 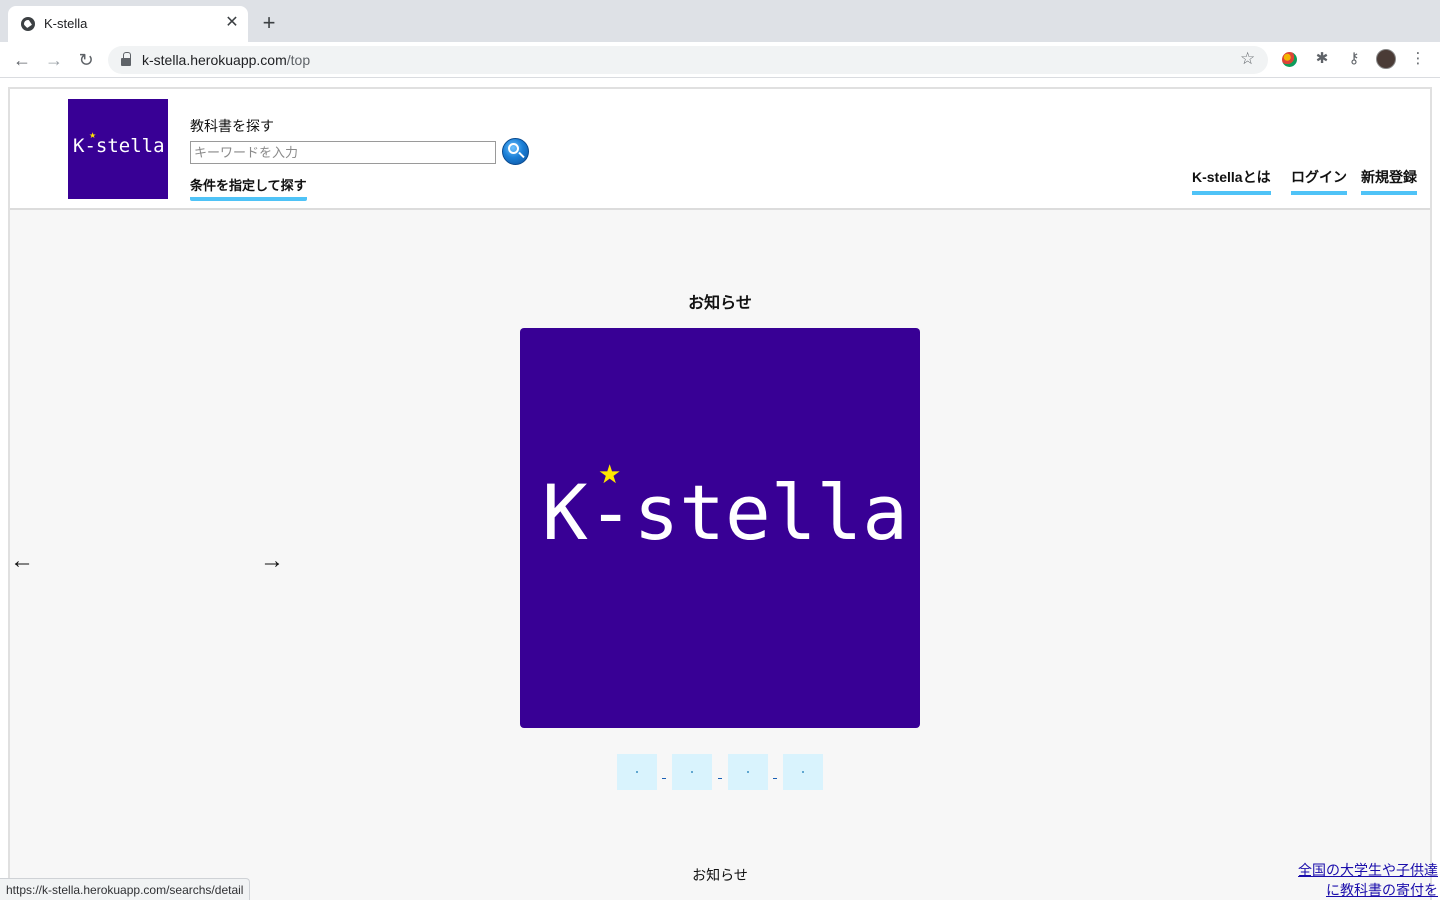 I want to click on reload-icon: ↻, so click(x=86, y=60).